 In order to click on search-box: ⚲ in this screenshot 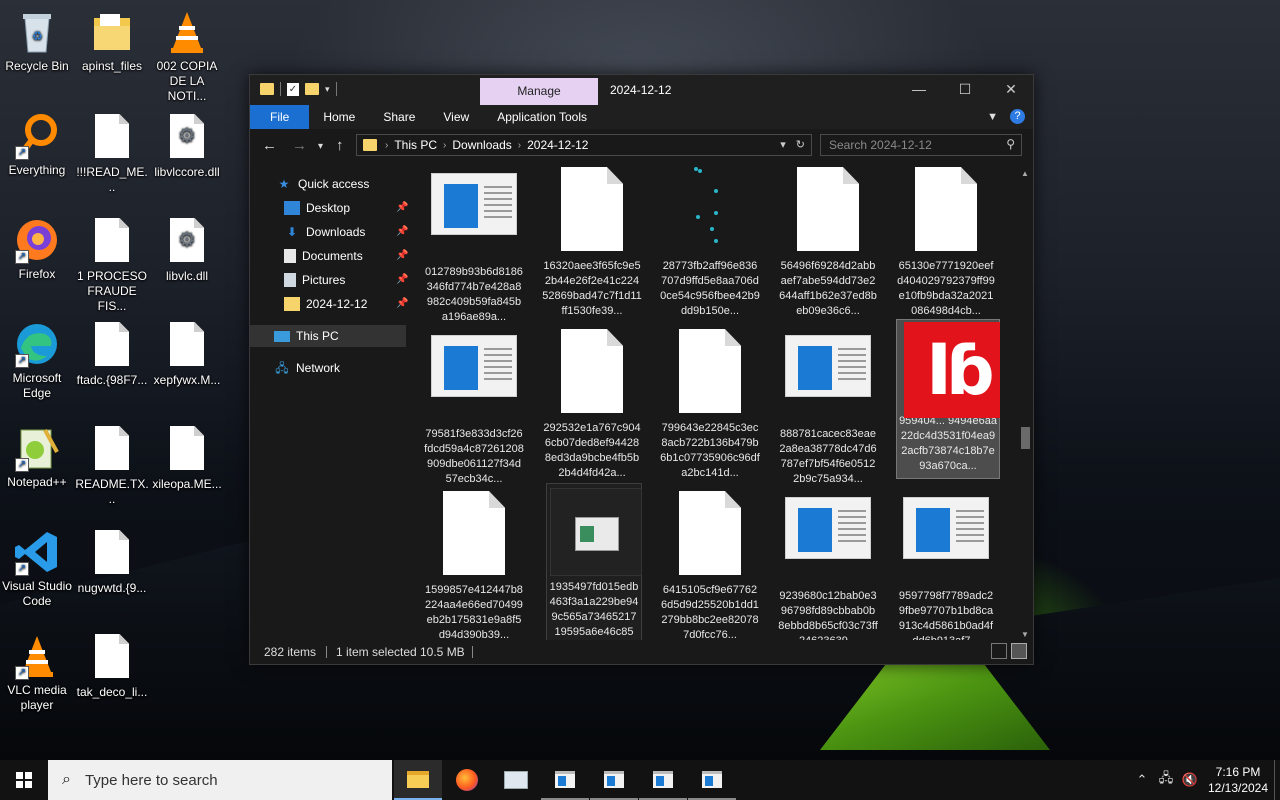, I will do `click(921, 145)`.